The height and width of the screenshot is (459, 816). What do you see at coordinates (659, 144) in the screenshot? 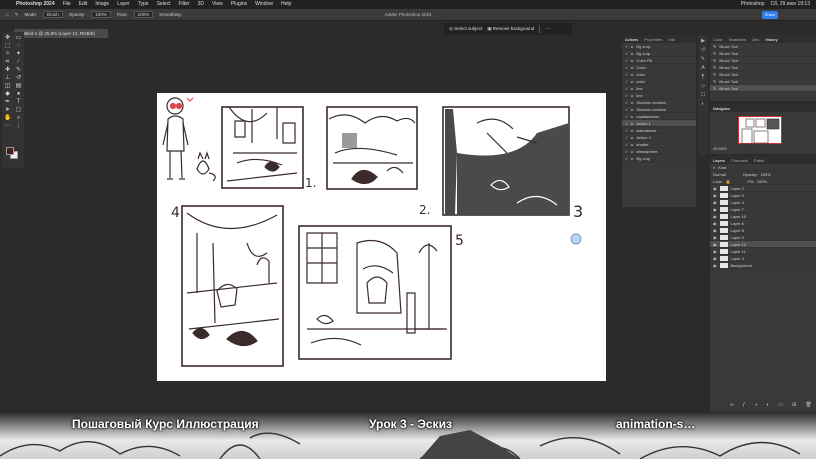
I see `action-item: ✓ ▸ shader` at bounding box center [659, 144].